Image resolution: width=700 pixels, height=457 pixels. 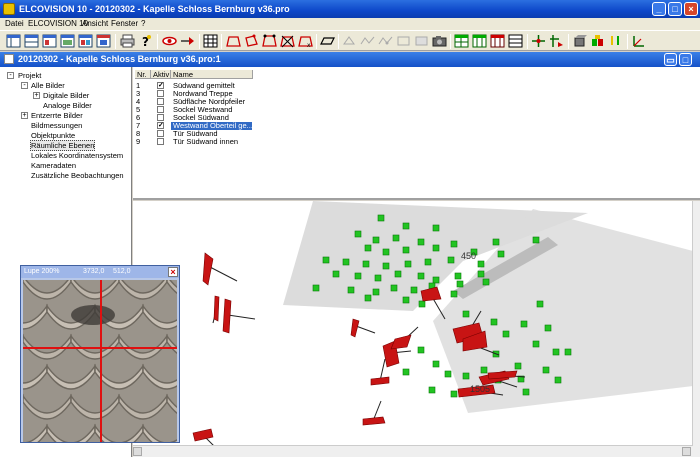 I want to click on vertical-scrollbar, so click(x=696, y=329).